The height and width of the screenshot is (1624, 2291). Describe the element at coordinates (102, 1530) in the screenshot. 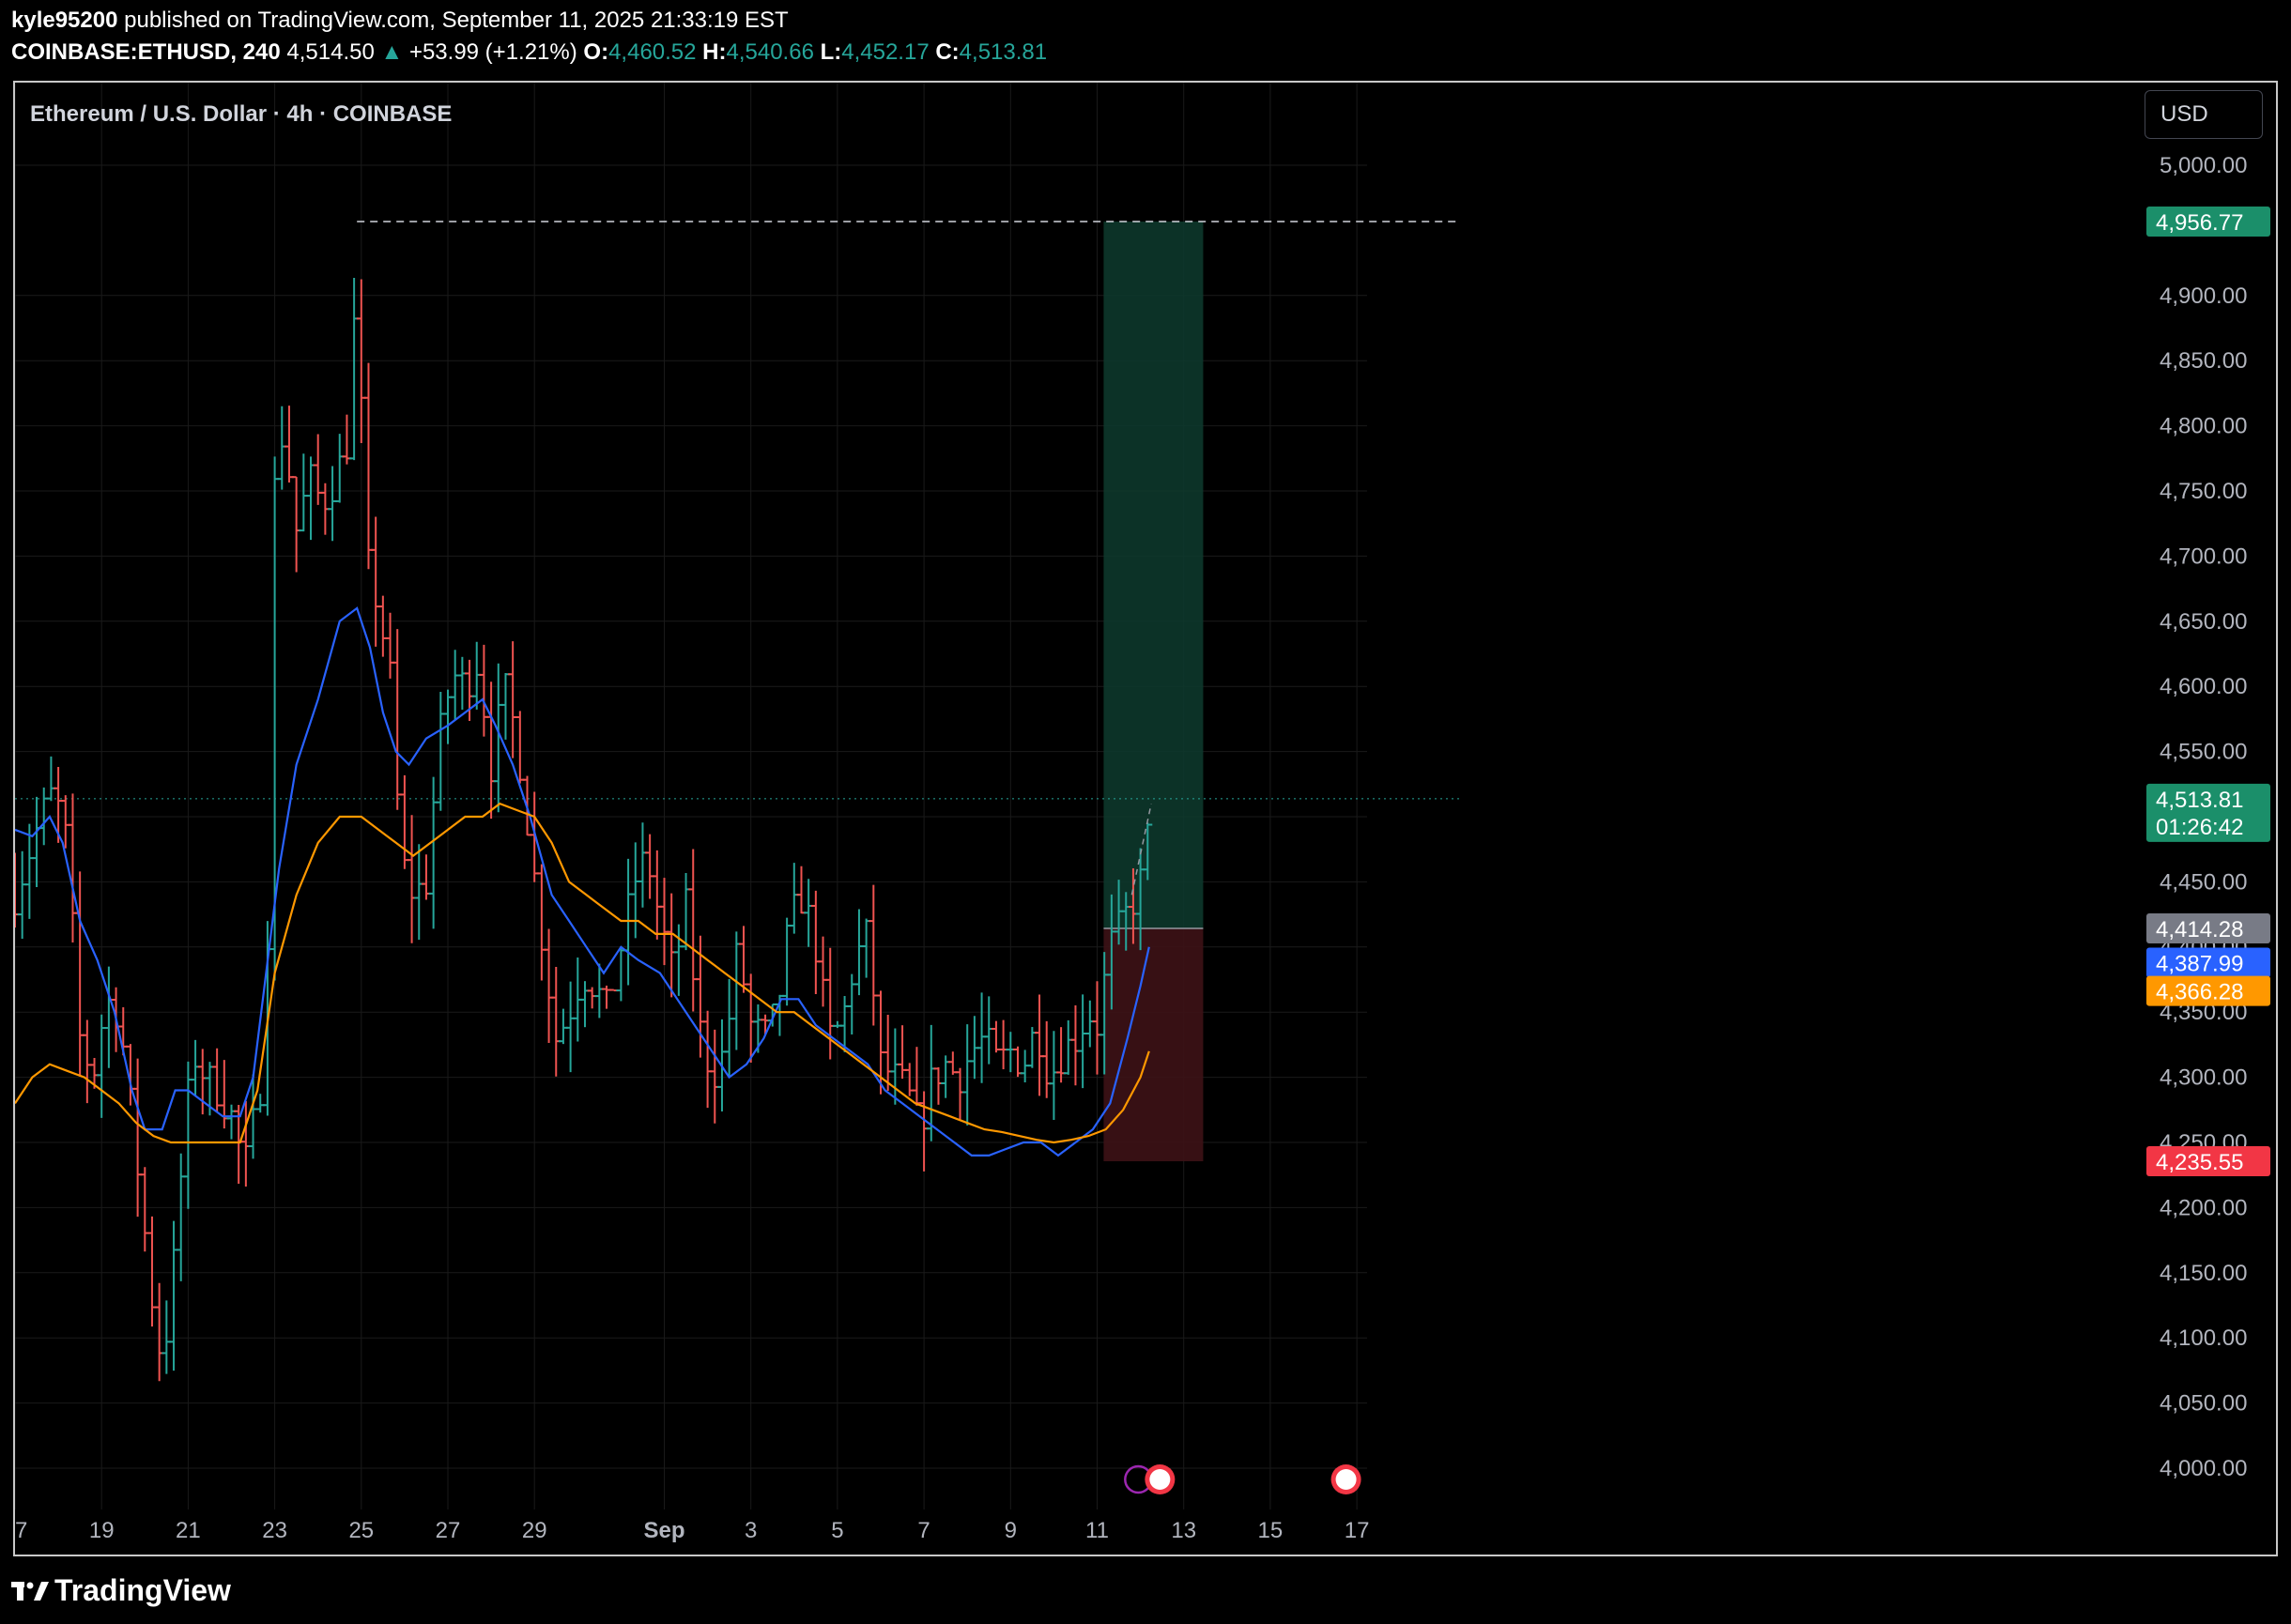

I see `x-tick-label: 19` at that location.